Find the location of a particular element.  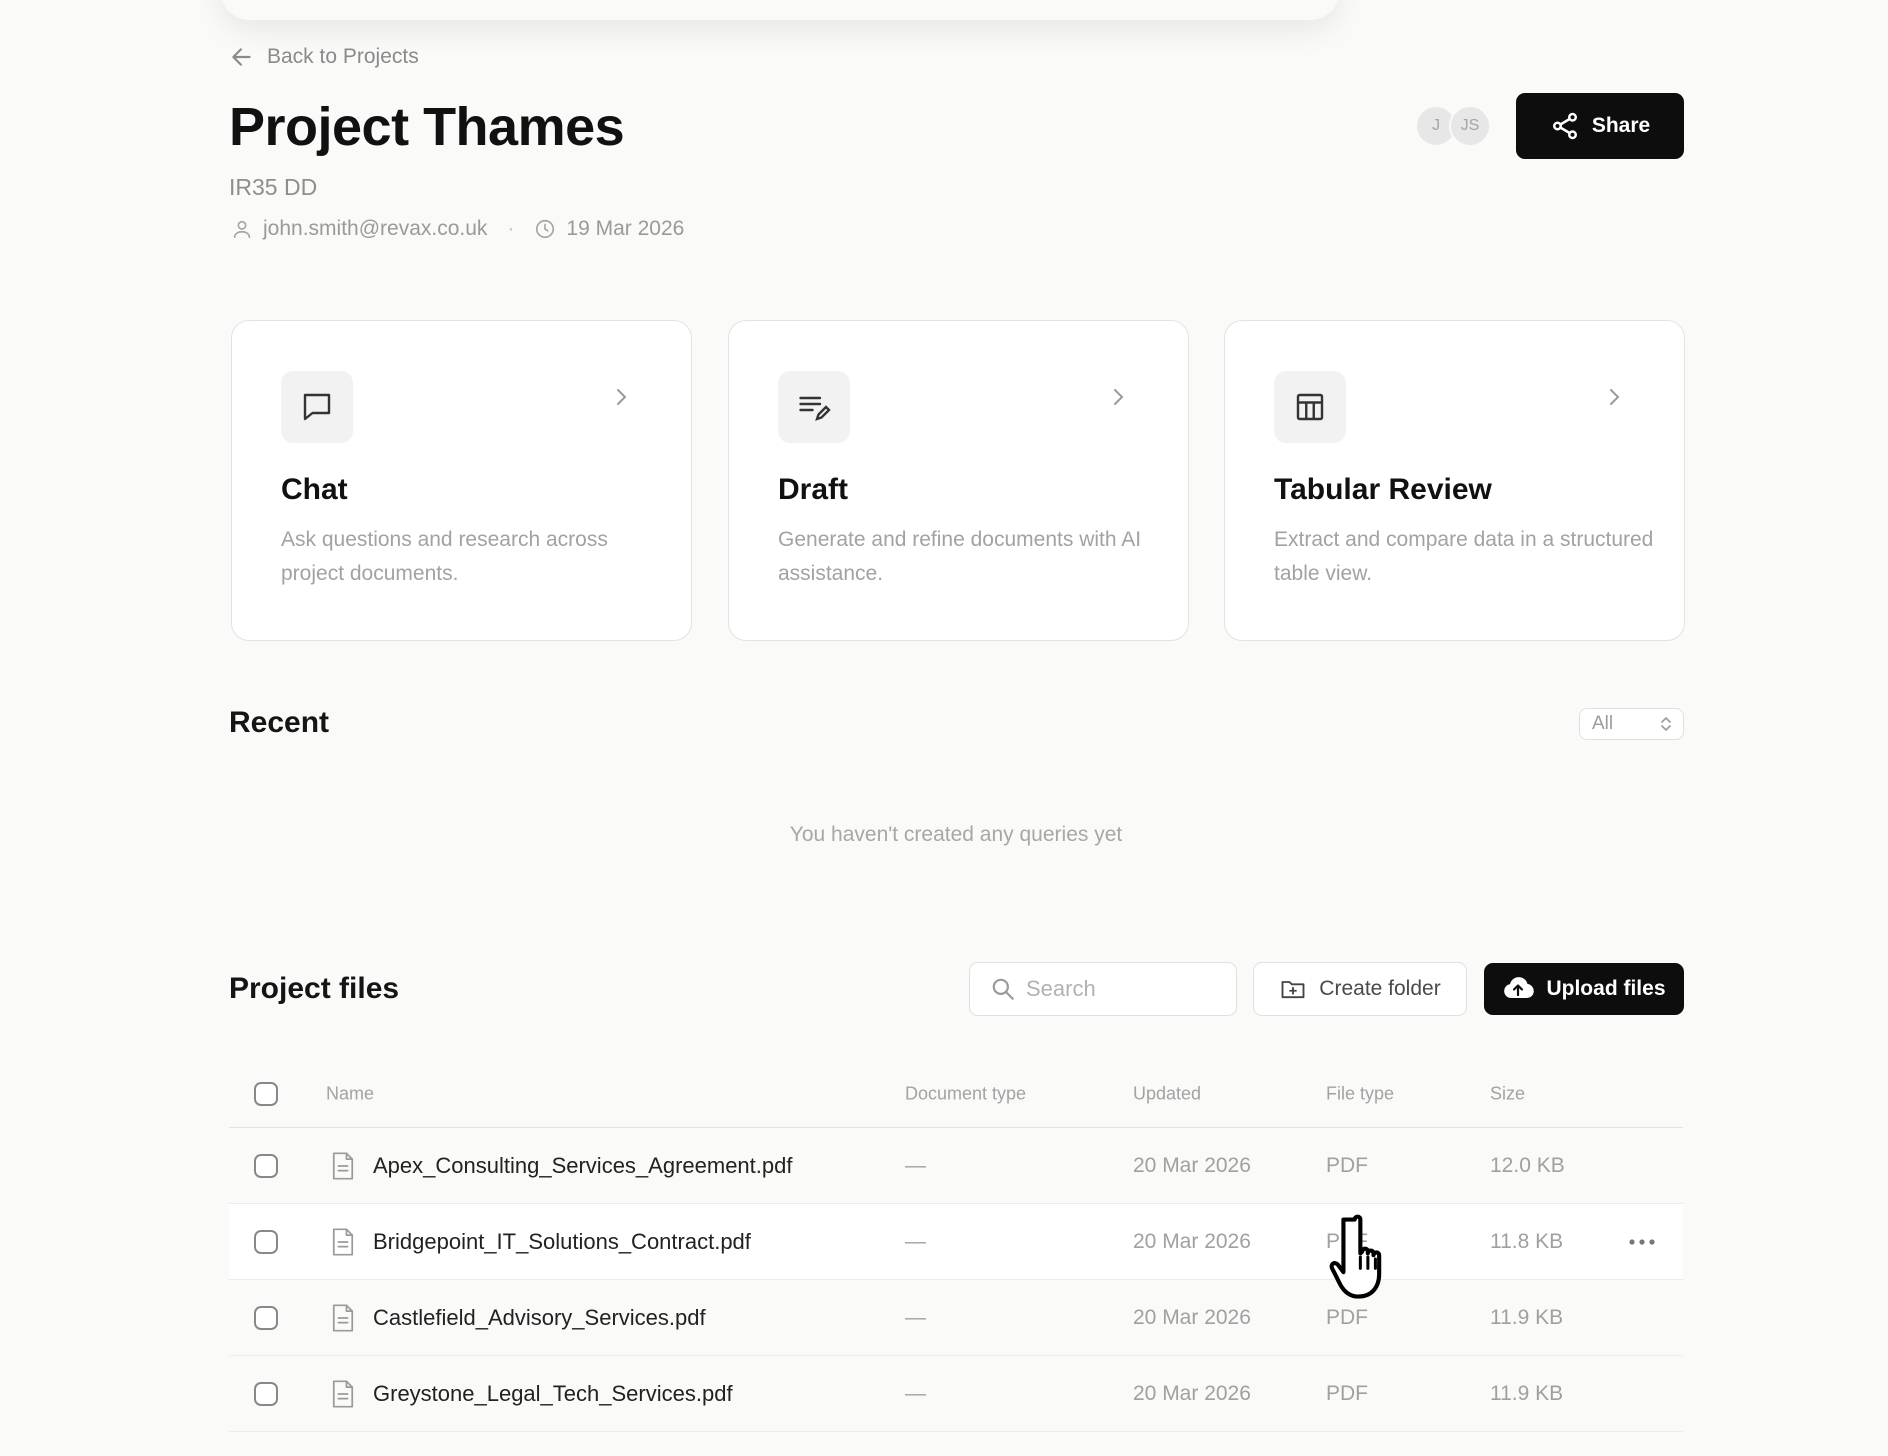

top-bar-shadow is located at coordinates (780, 10).